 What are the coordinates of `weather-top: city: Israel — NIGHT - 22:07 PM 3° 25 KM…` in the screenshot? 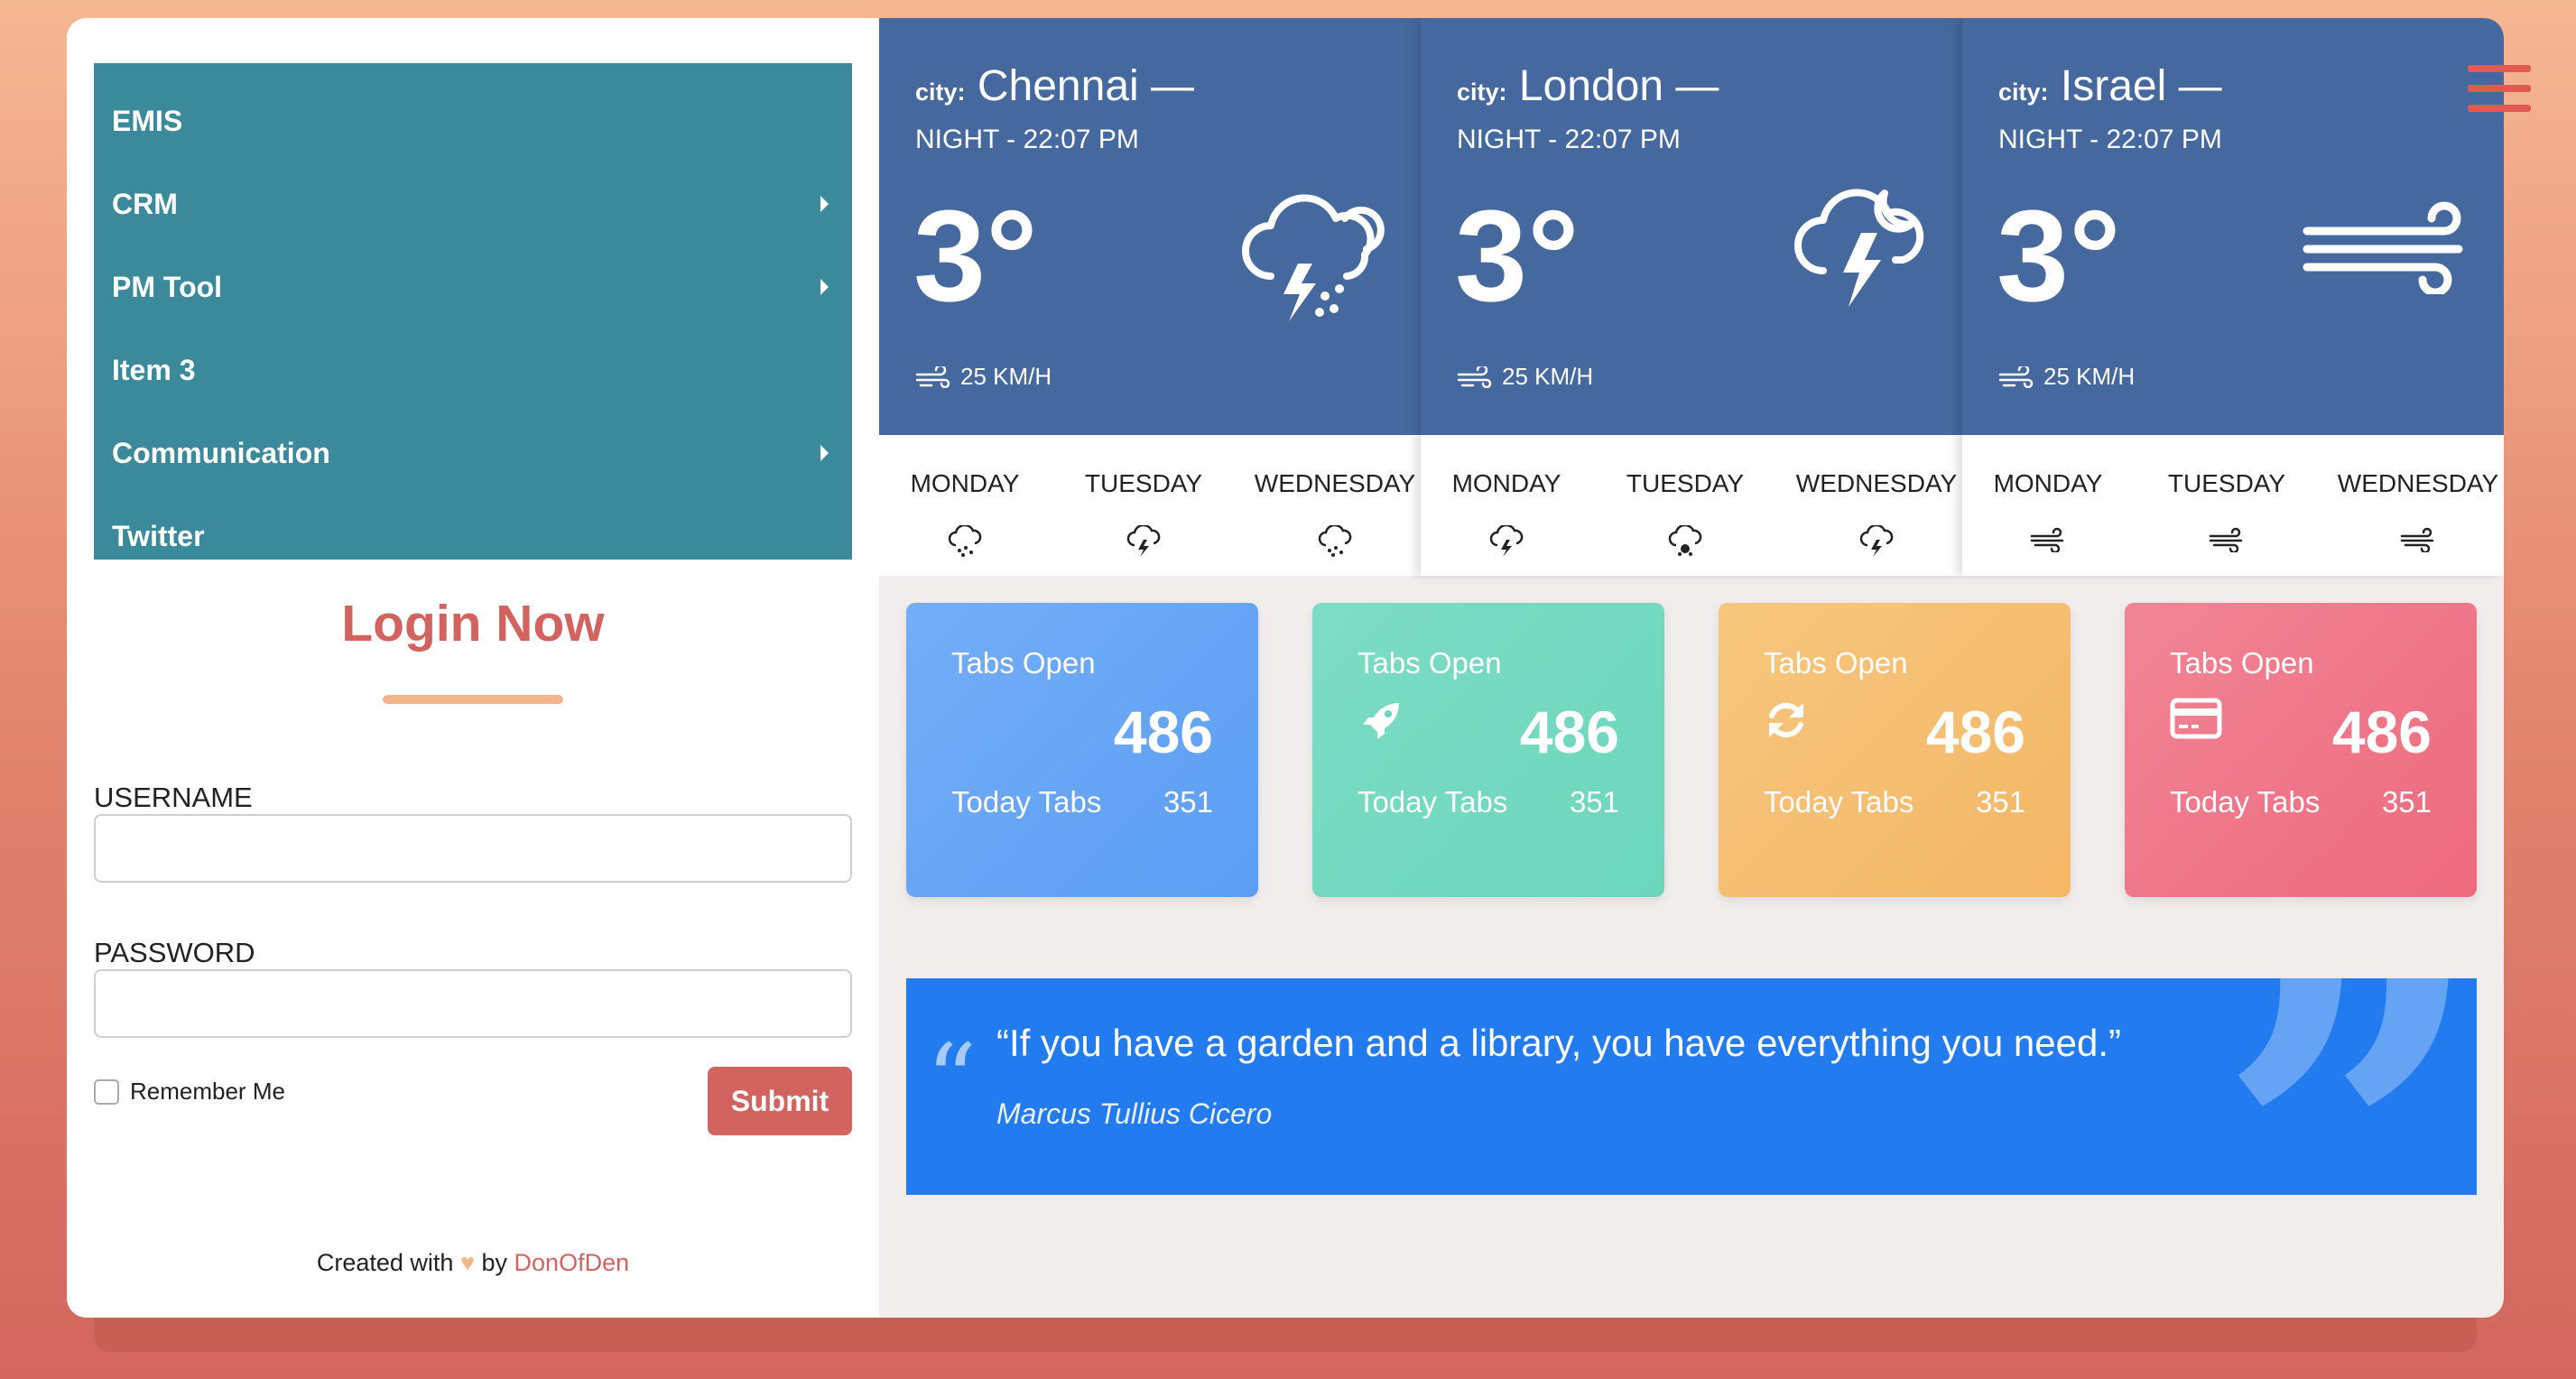 It's located at (2233, 226).